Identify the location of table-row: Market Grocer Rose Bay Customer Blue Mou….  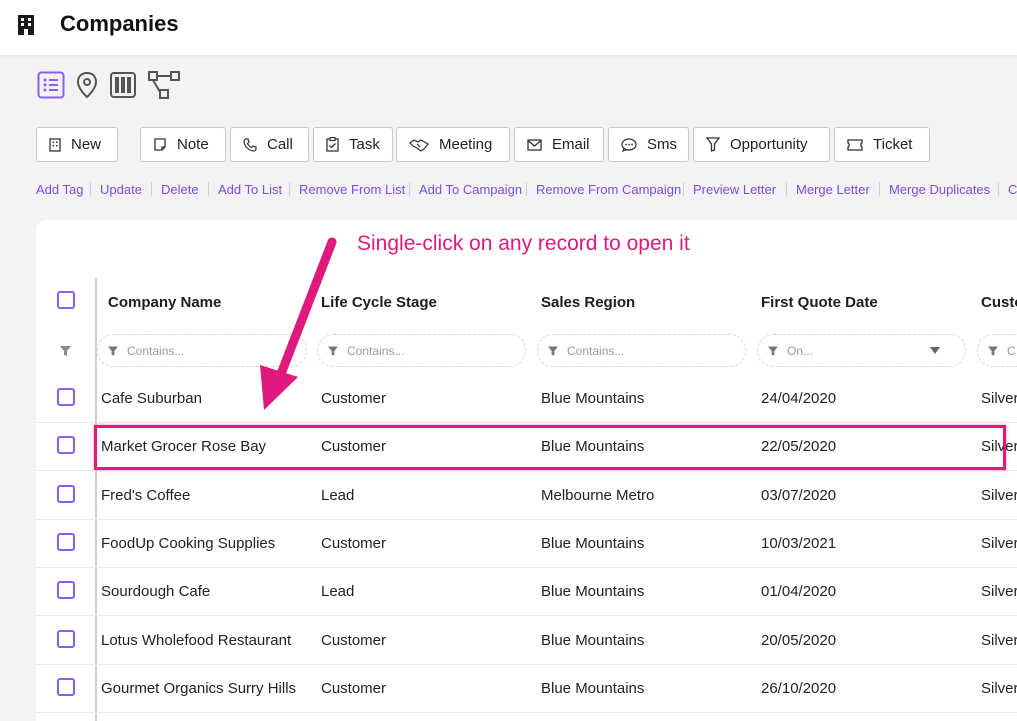
(526, 447).